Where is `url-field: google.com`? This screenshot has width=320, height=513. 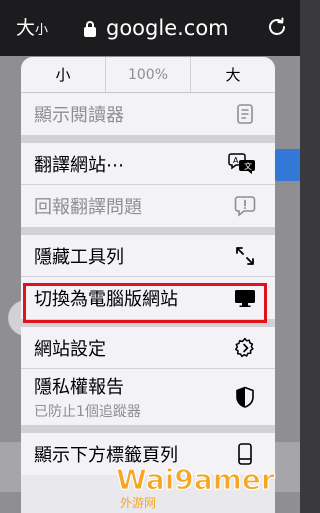 url-field: google.com is located at coordinates (156, 28).